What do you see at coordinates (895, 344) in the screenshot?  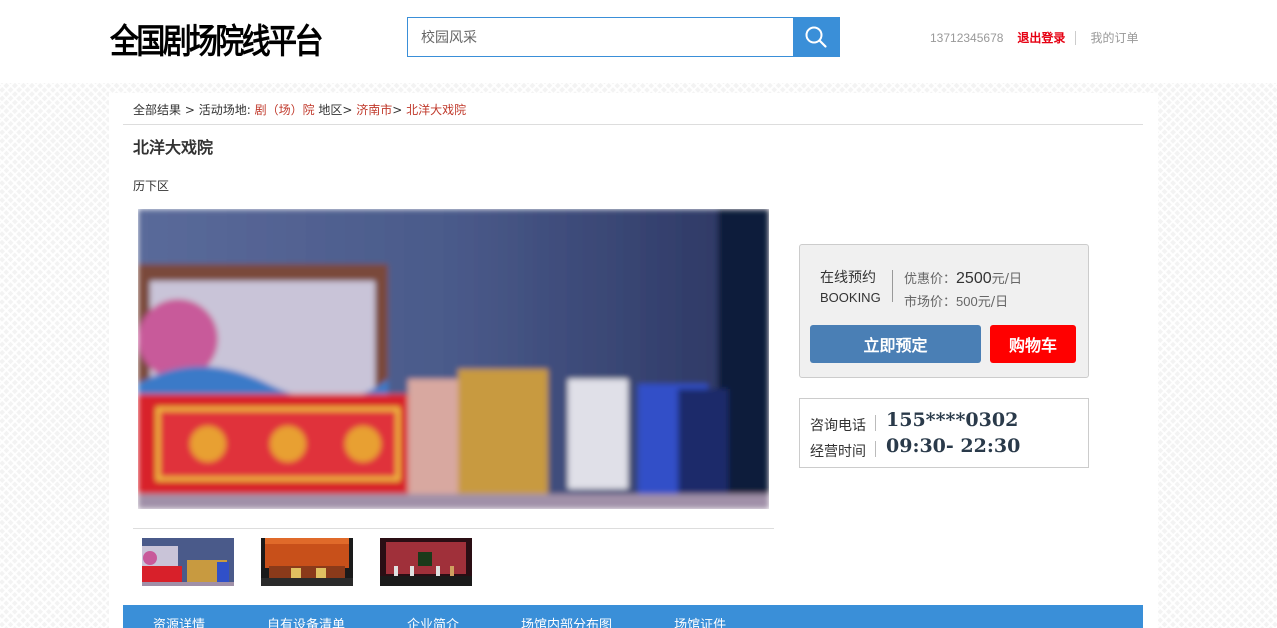 I see `book-now-button: 立即预定` at bounding box center [895, 344].